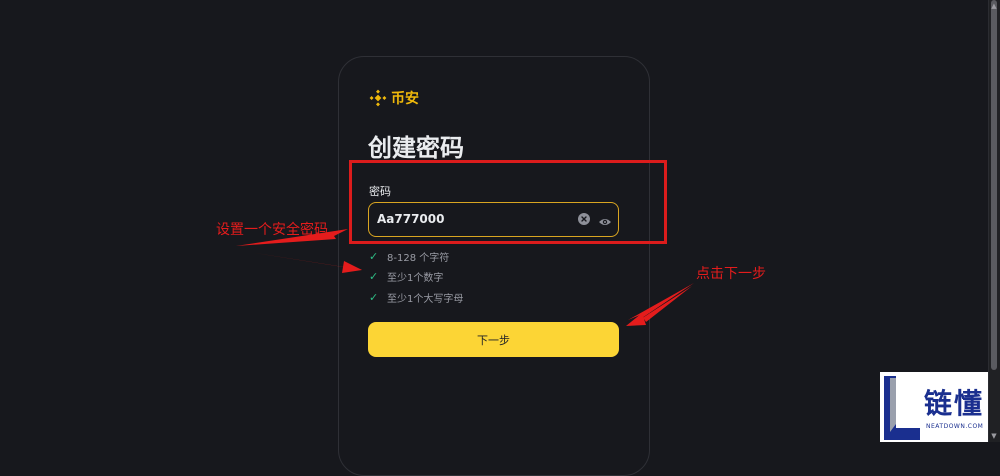 This screenshot has height=476, width=1000. I want to click on watermark-logo: 链懂 NEATDOWN.COM, so click(934, 407).